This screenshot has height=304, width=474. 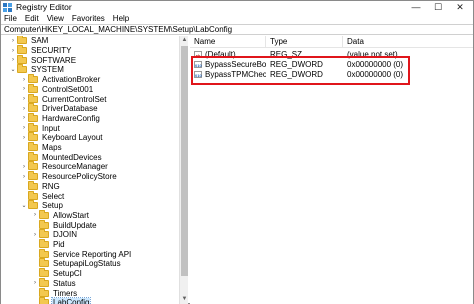 I want to click on tree-item-label: Pid, so click(x=59, y=245).